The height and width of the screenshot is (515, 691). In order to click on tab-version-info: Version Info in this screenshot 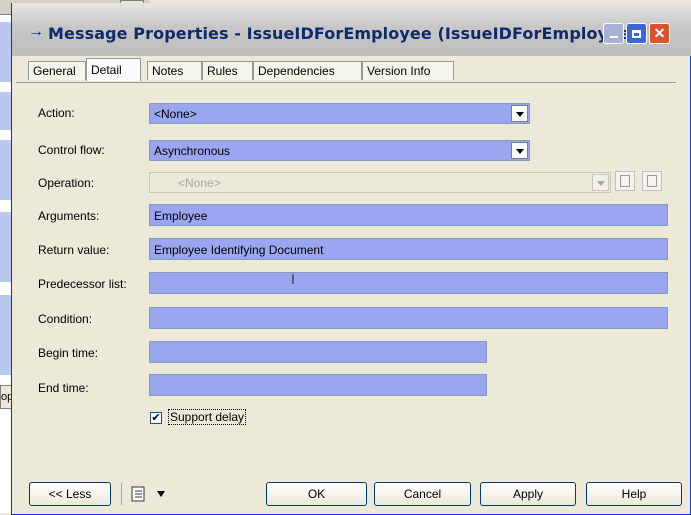, I will do `click(408, 70)`.